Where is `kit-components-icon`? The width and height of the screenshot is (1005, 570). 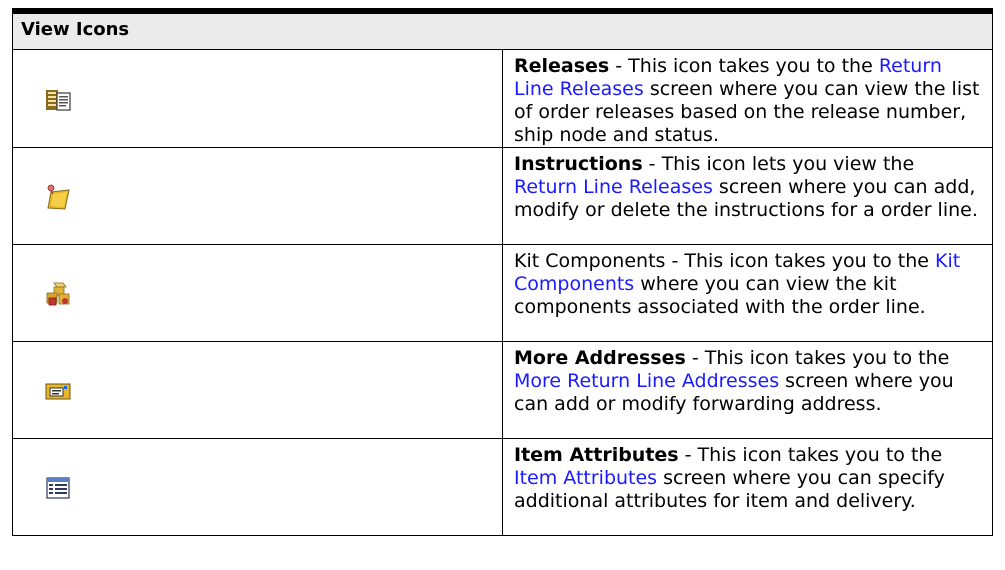
kit-components-icon is located at coordinates (58, 294).